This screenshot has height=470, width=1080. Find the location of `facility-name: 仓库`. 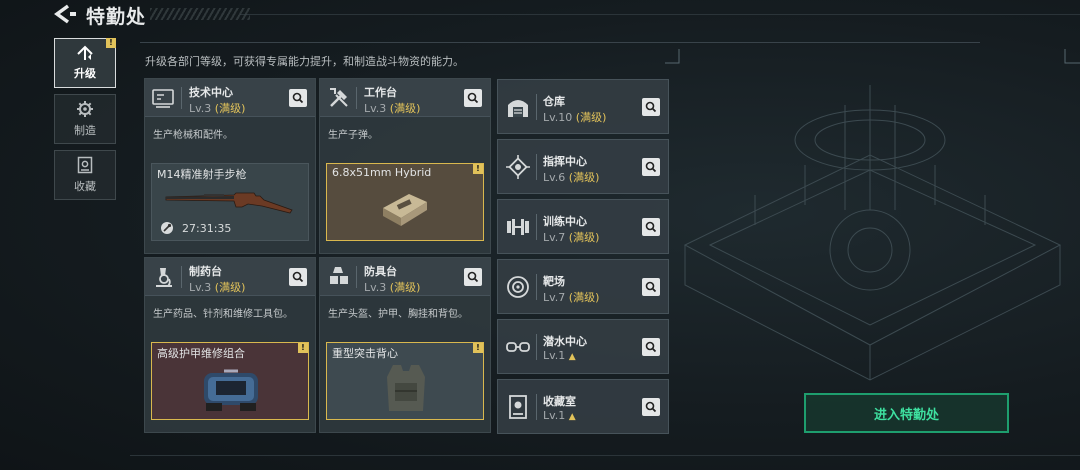

facility-name: 仓库 is located at coordinates (554, 101).